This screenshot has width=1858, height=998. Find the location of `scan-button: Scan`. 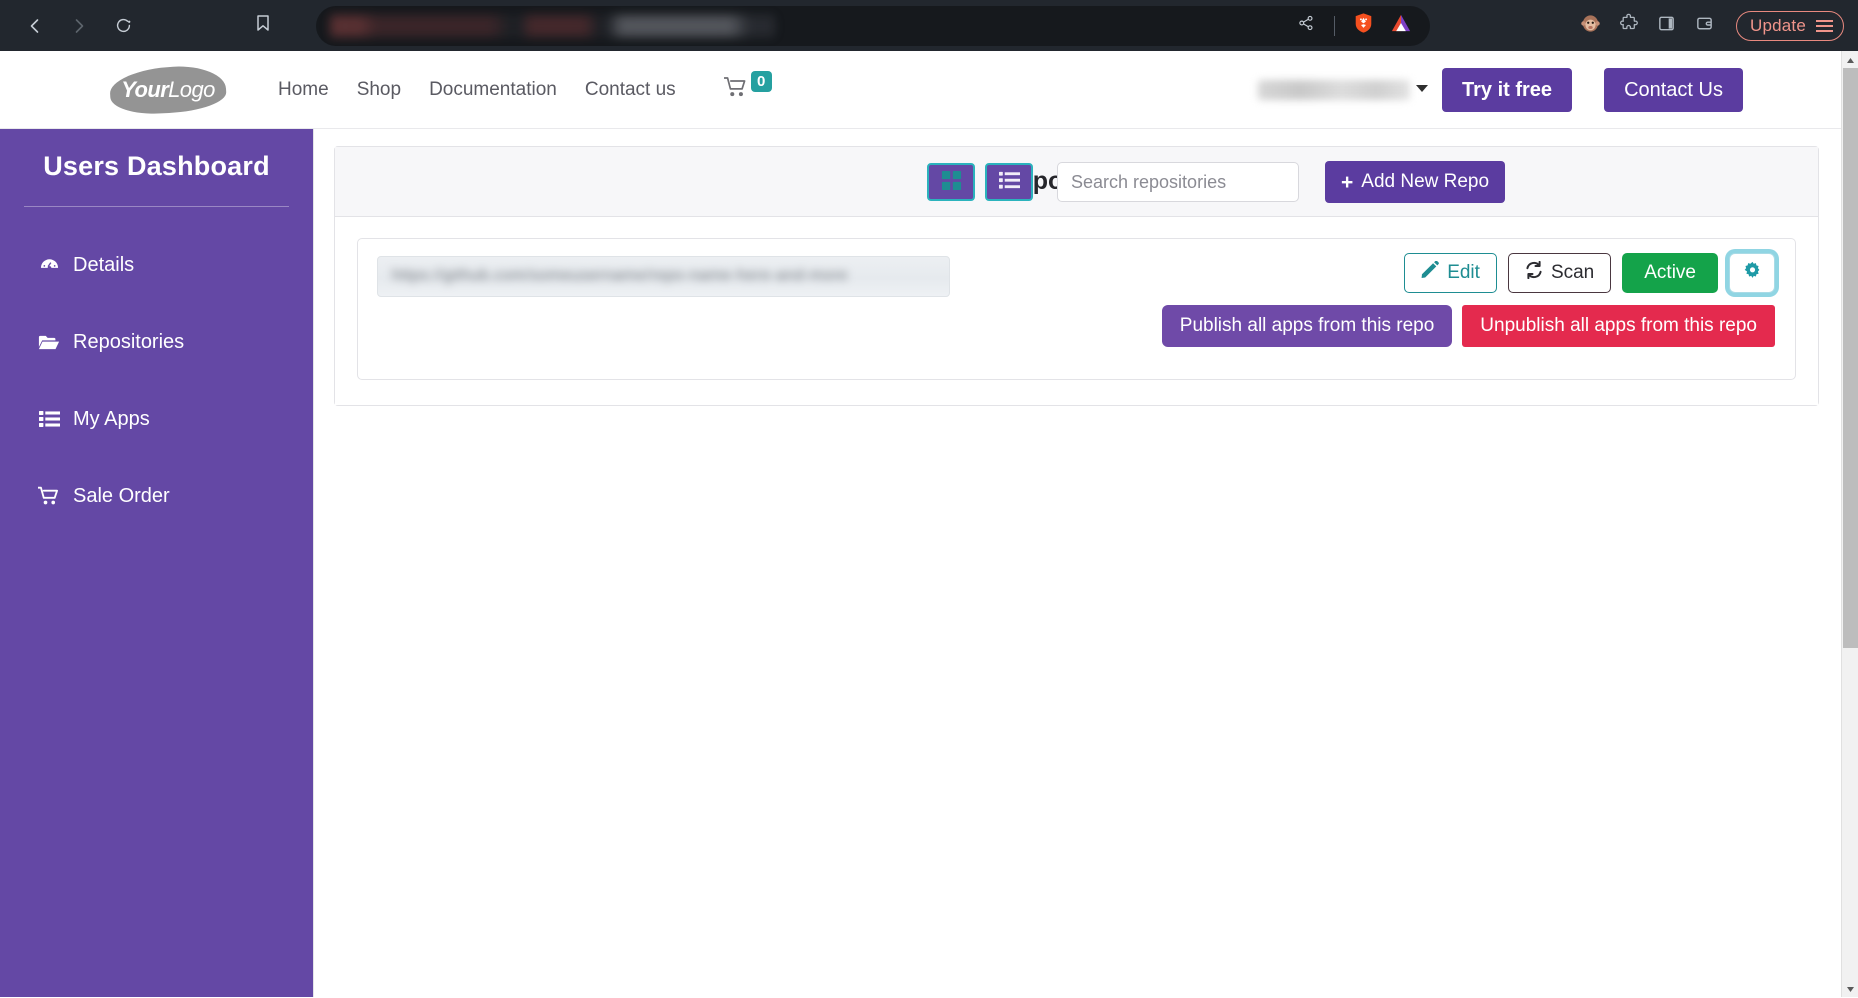

scan-button: Scan is located at coordinates (1559, 273).